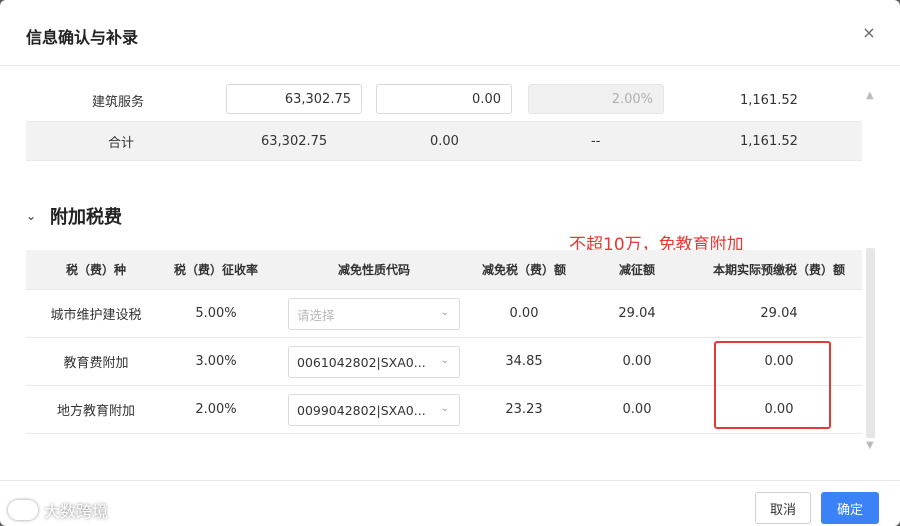 The height and width of the screenshot is (526, 900). I want to click on close-icon: ×, so click(869, 33).